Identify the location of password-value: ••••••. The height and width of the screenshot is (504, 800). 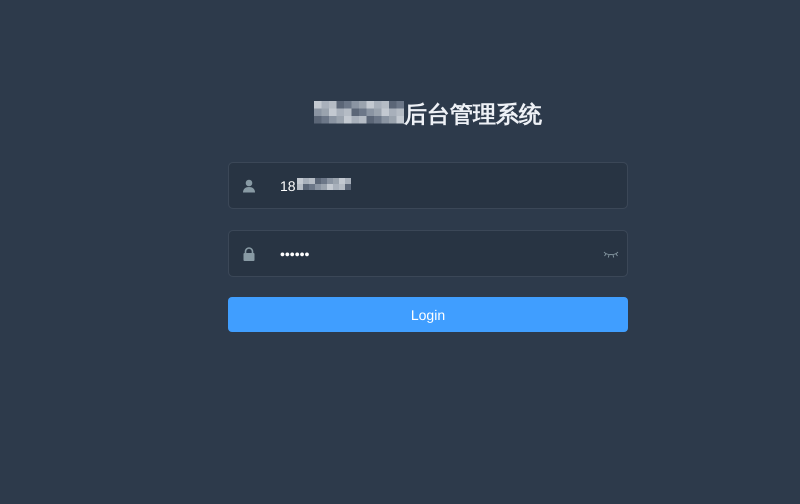
(295, 254).